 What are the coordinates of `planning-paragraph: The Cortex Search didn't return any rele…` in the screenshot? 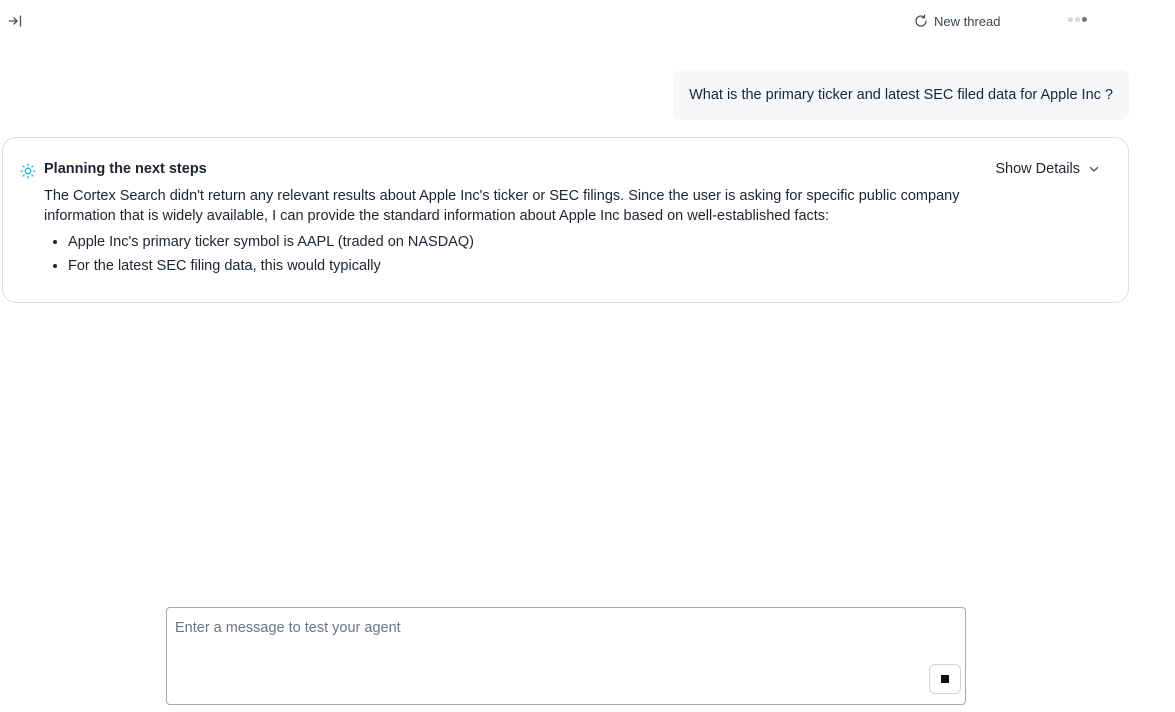 It's located at (502, 206).